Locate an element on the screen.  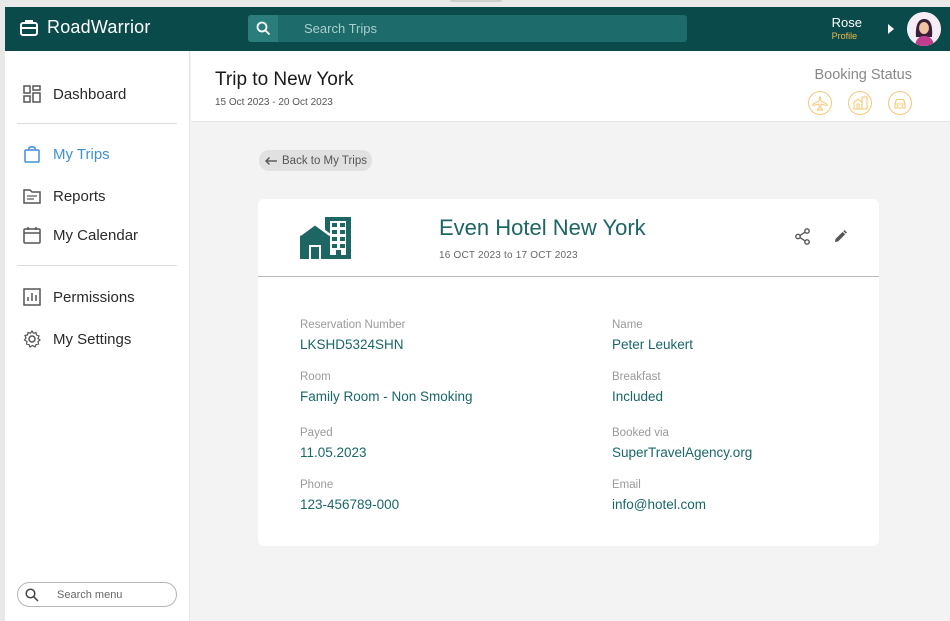
profile-link: Profile is located at coordinates (847, 36).